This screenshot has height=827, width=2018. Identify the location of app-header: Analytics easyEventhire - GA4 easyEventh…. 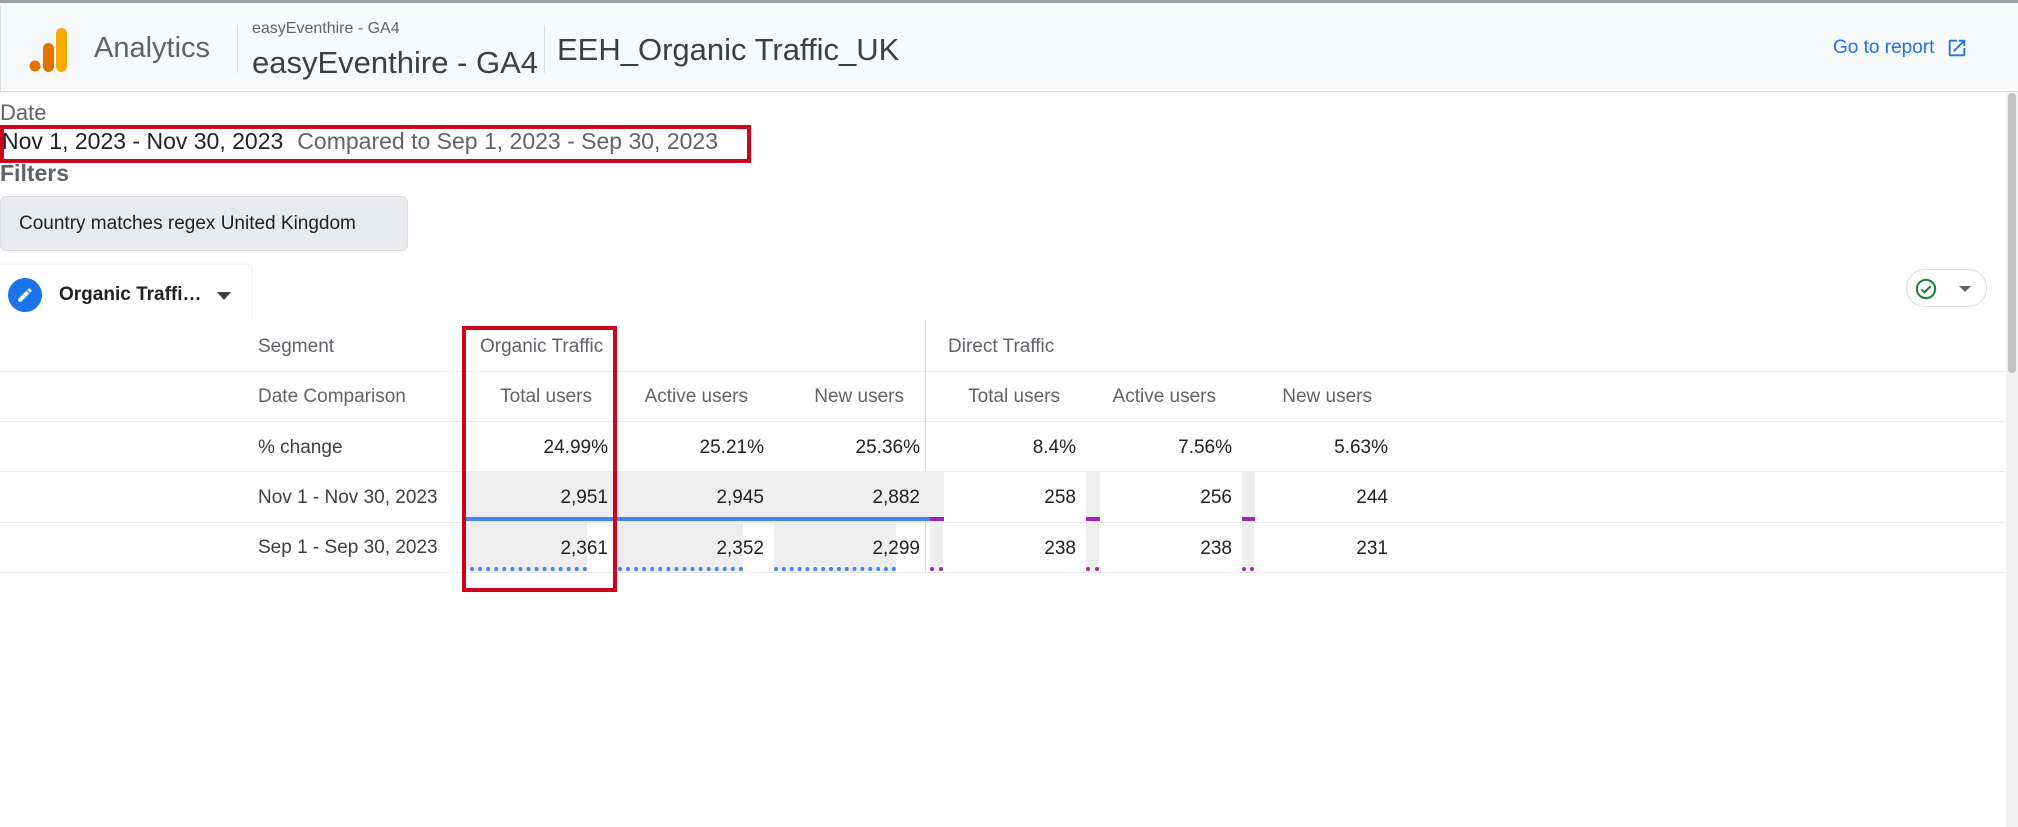
(1009, 47).